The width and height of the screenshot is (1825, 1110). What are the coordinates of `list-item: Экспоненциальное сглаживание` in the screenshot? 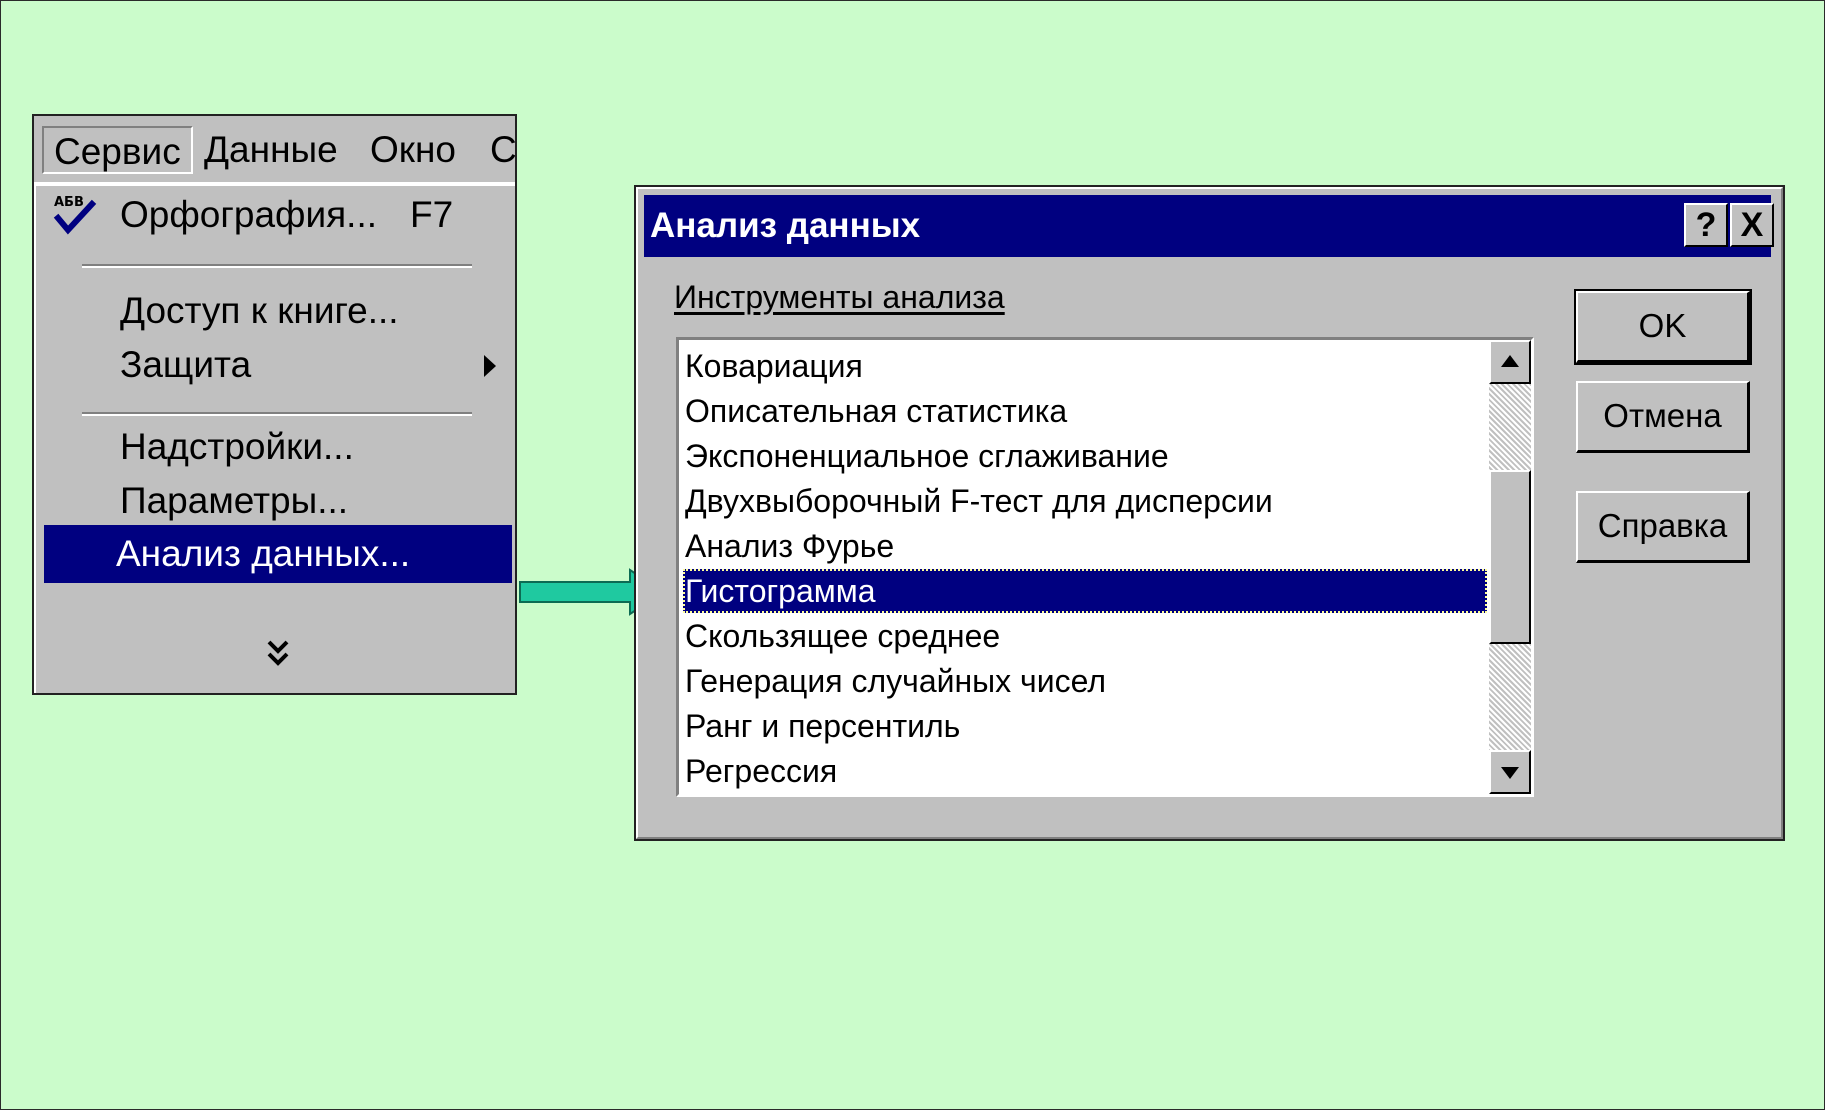 It's located at (1085, 456).